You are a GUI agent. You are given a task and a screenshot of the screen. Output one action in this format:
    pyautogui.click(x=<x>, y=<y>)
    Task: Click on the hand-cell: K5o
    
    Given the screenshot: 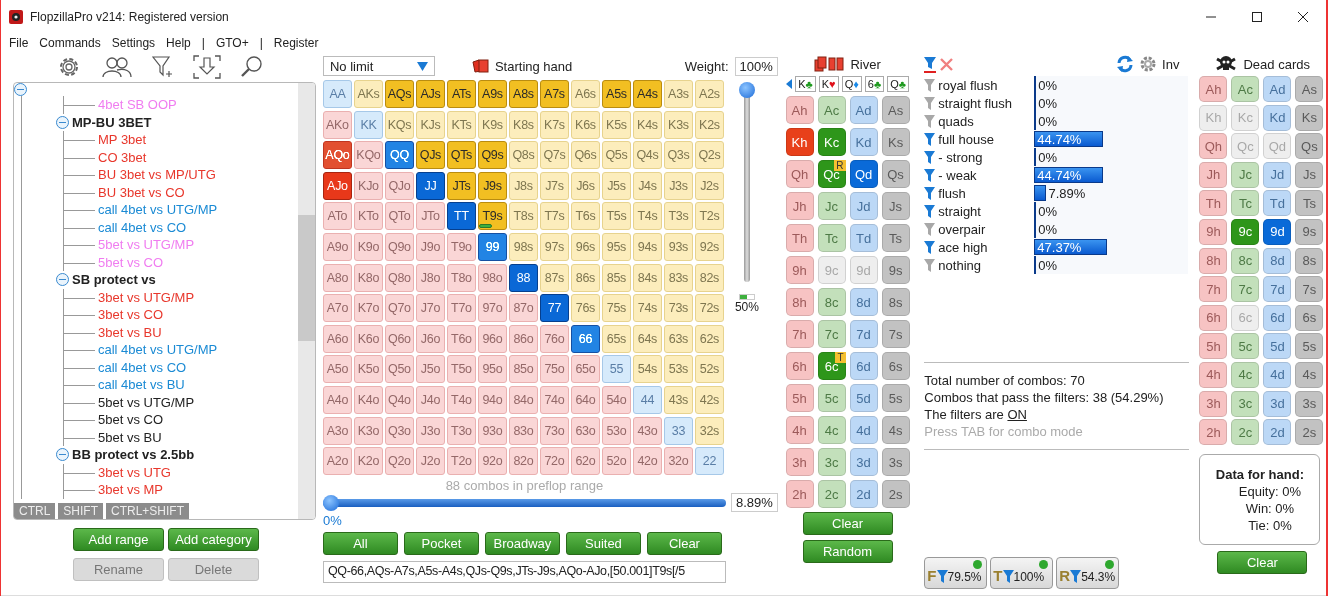 What is the action you would take?
    pyautogui.click(x=368, y=369)
    